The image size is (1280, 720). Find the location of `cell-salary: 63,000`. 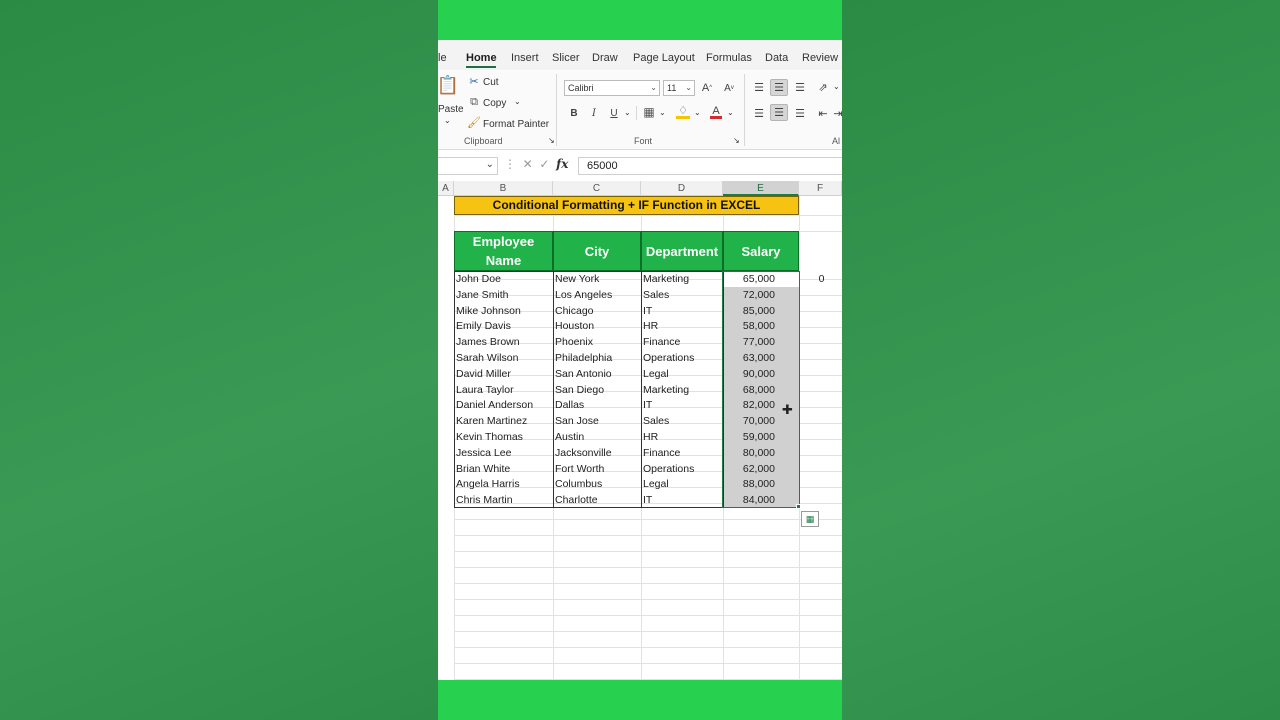

cell-salary: 63,000 is located at coordinates (761, 358).